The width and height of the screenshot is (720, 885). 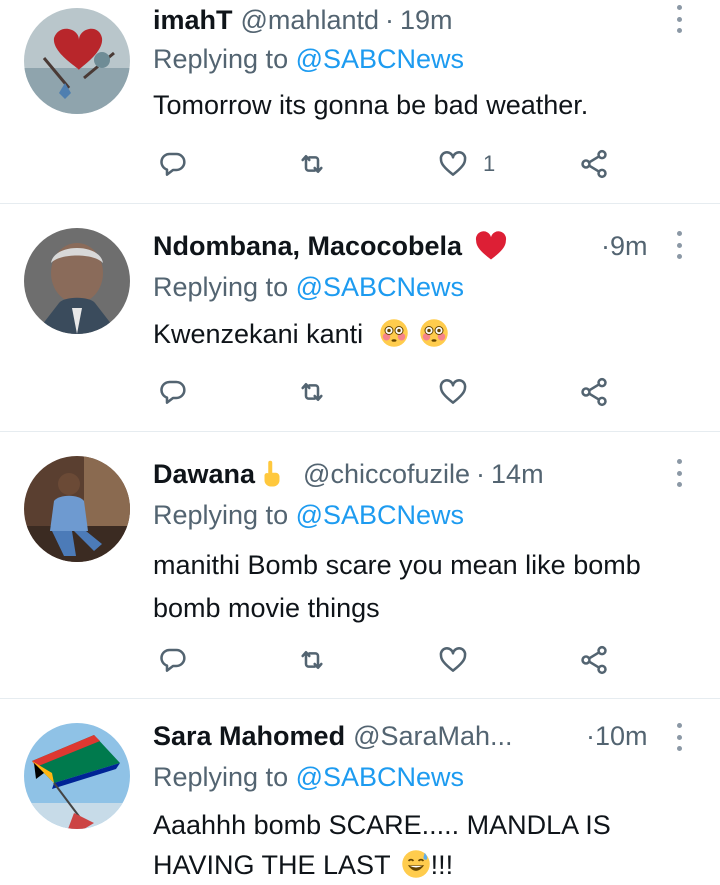 What do you see at coordinates (442, 865) in the screenshot?
I see `tweet-text-end: !!!` at bounding box center [442, 865].